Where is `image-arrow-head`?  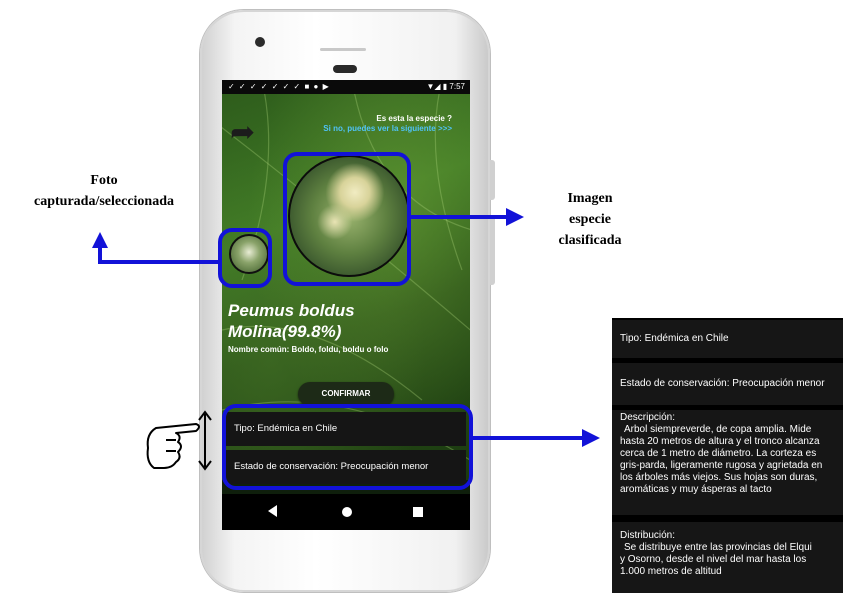
image-arrow-head is located at coordinates (515, 217).